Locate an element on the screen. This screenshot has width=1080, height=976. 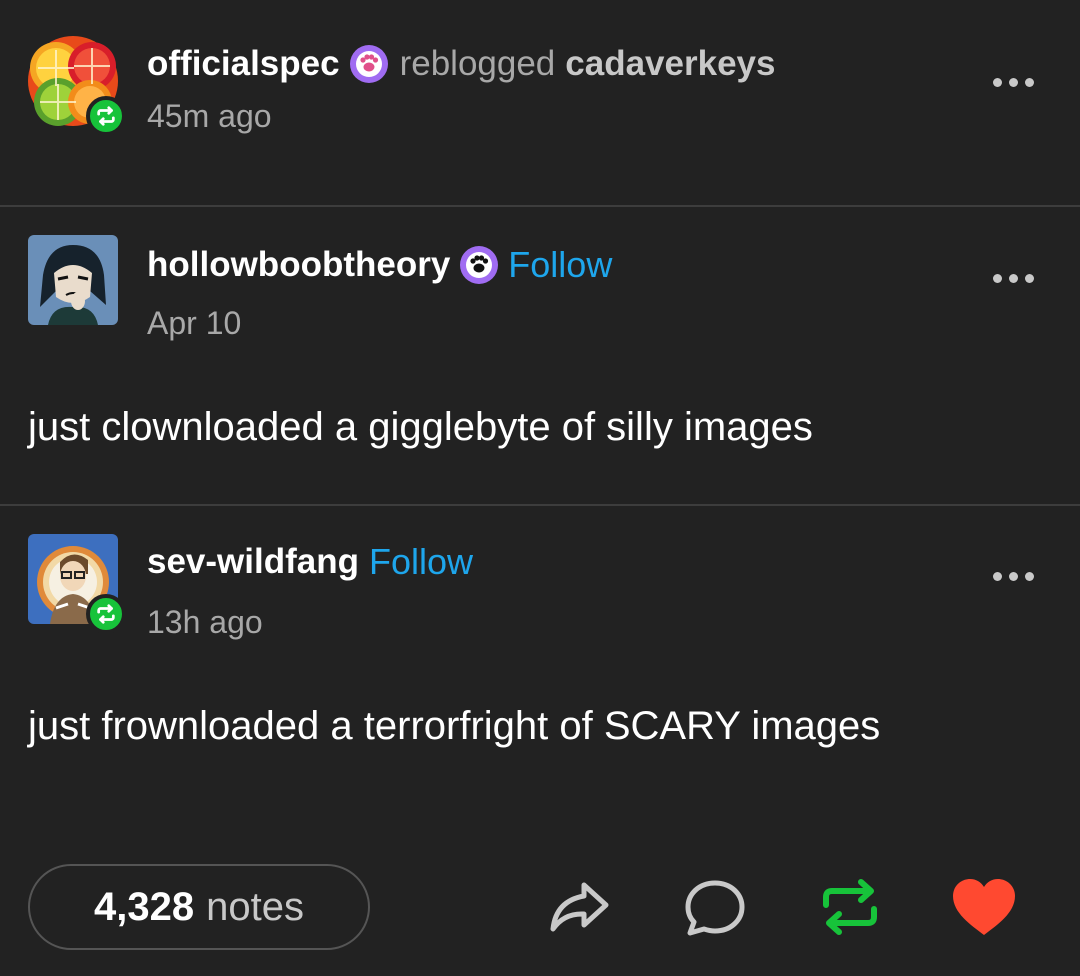
original-poster-username: cadaverkeys is located at coordinates (670, 64).